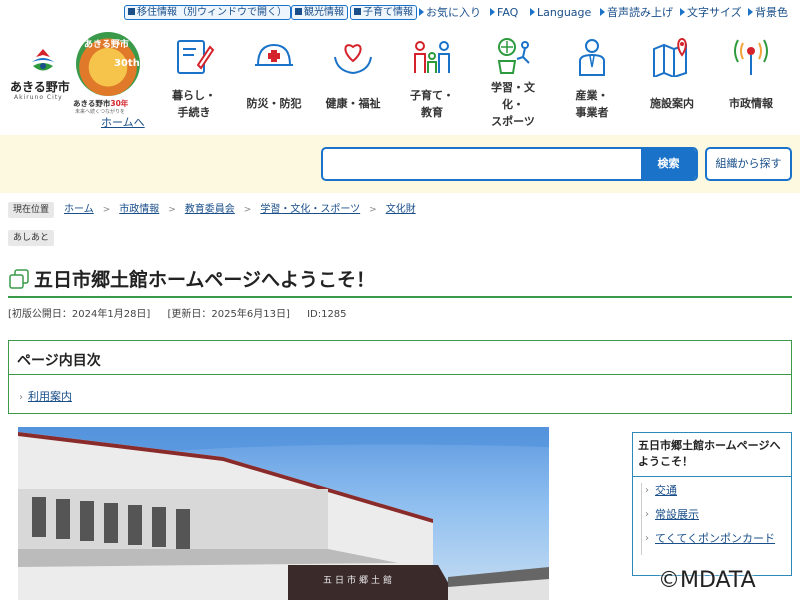  I want to click on title-divider, so click(400, 297).